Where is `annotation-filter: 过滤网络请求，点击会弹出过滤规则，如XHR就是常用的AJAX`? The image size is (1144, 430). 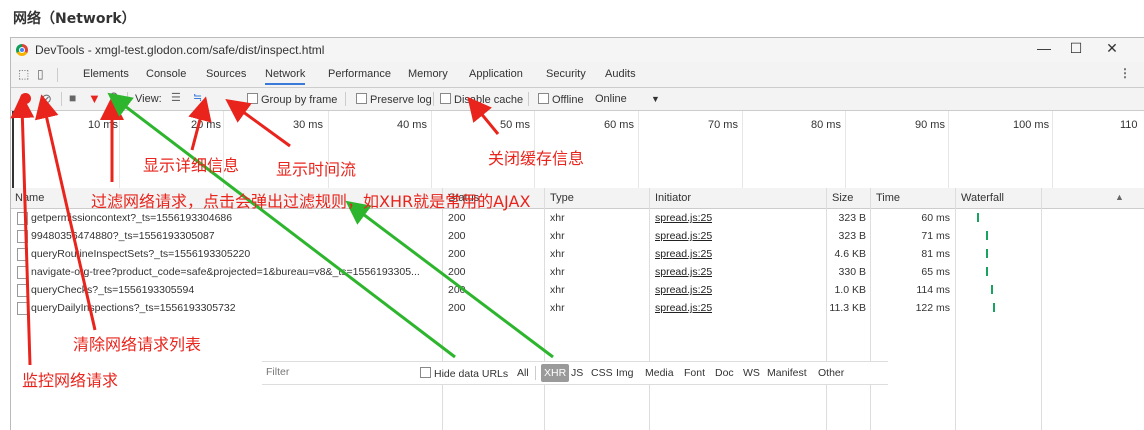
annotation-filter: 过滤网络请求，点击会弹出过滤规则，如XHR就是常用的AJAX is located at coordinates (311, 201).